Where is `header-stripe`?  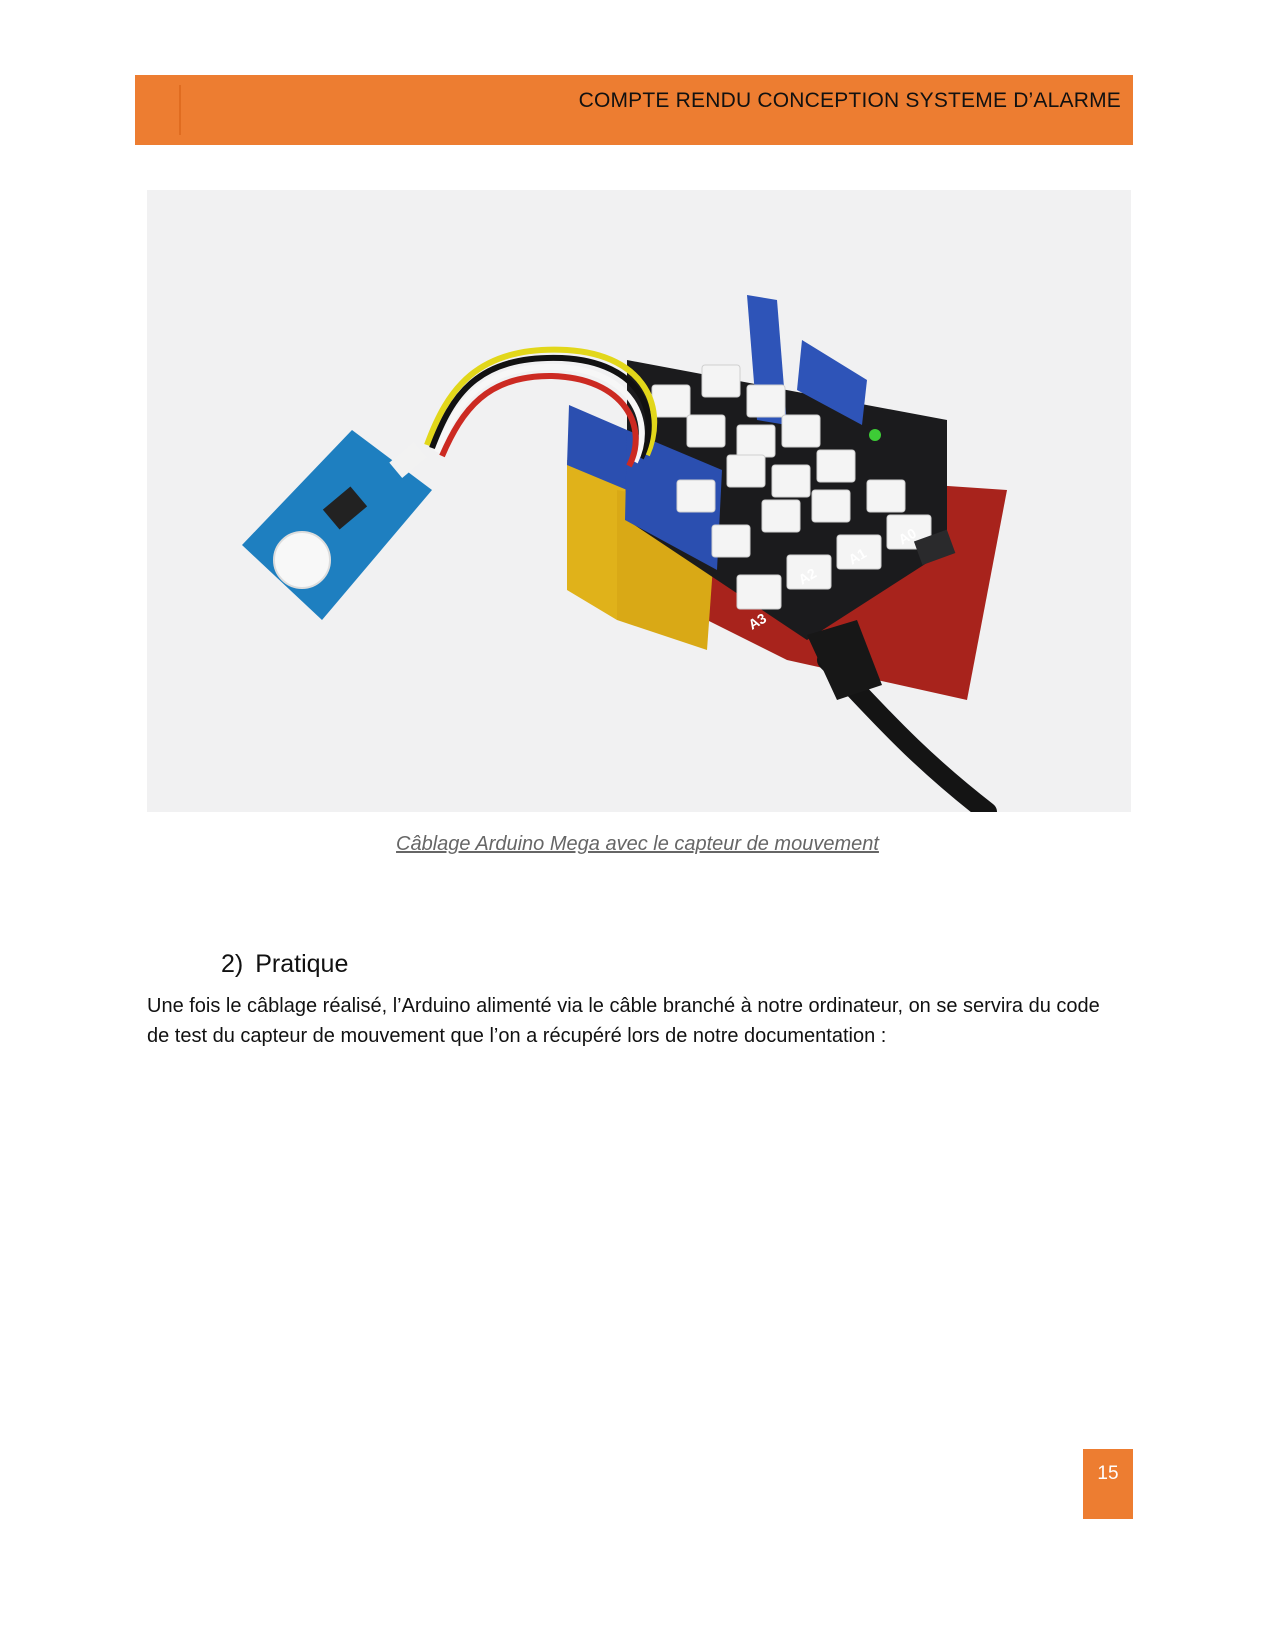
header-stripe is located at coordinates (180, 110).